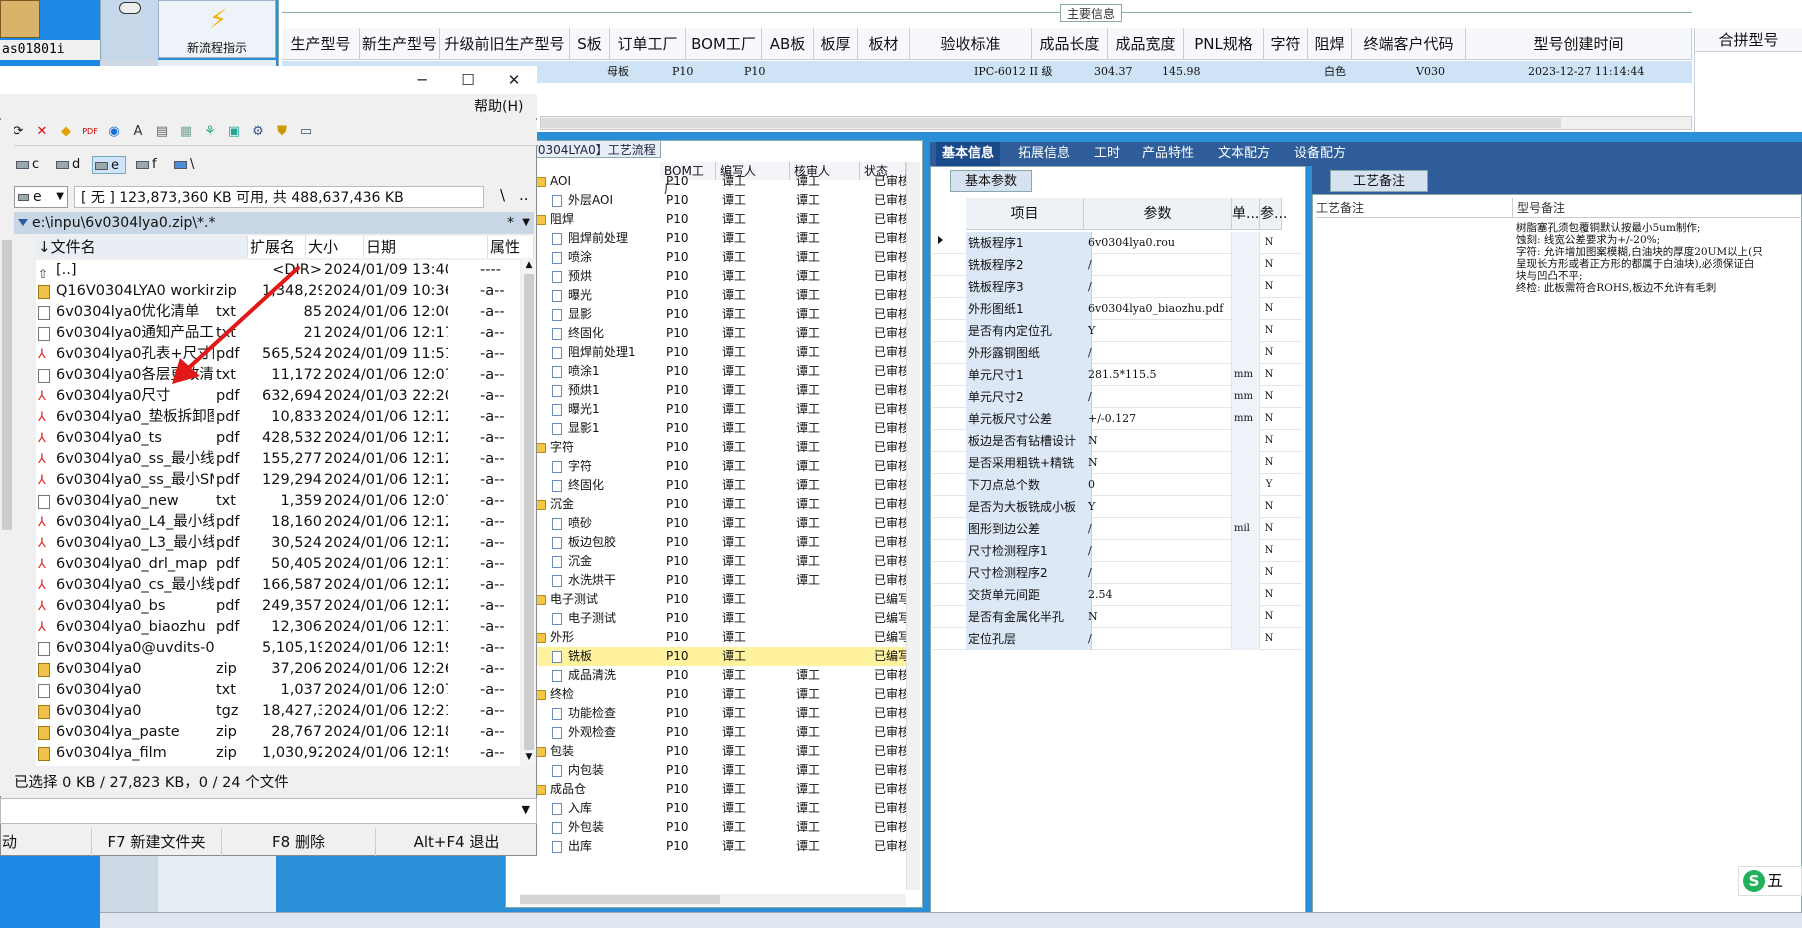 The width and height of the screenshot is (1802, 928). What do you see at coordinates (258, 132) in the screenshot?
I see `settings-icon: ⚙` at bounding box center [258, 132].